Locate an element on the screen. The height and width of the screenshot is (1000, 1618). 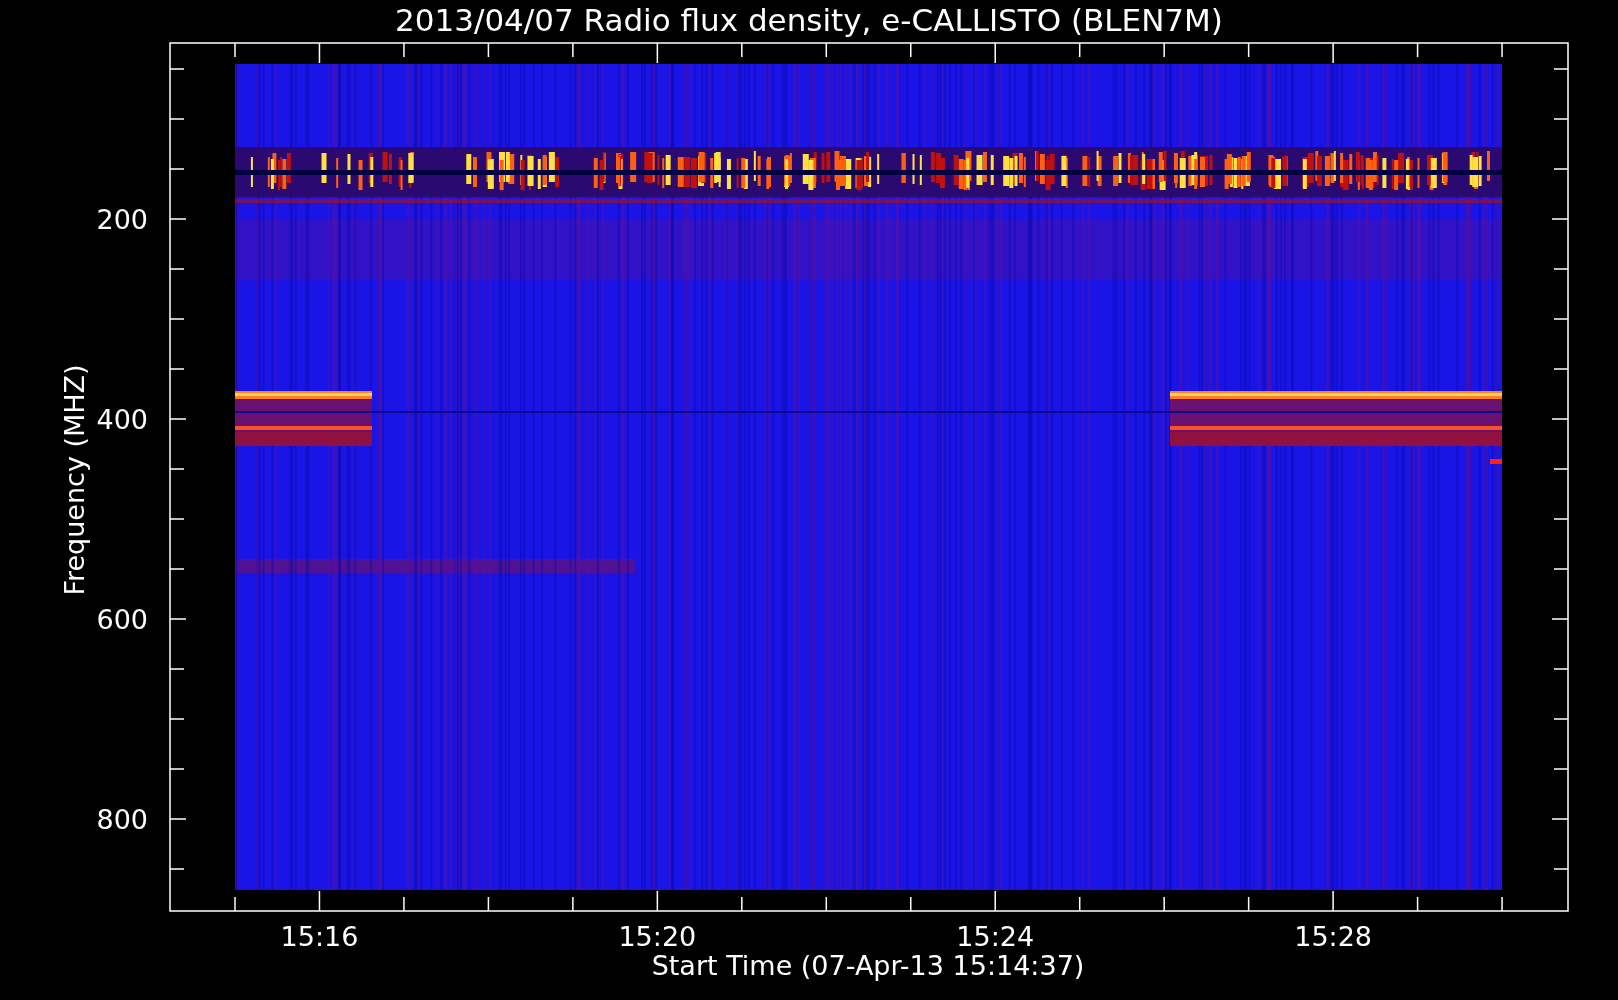
x-tick-label: 15:20 is located at coordinates (657, 936).